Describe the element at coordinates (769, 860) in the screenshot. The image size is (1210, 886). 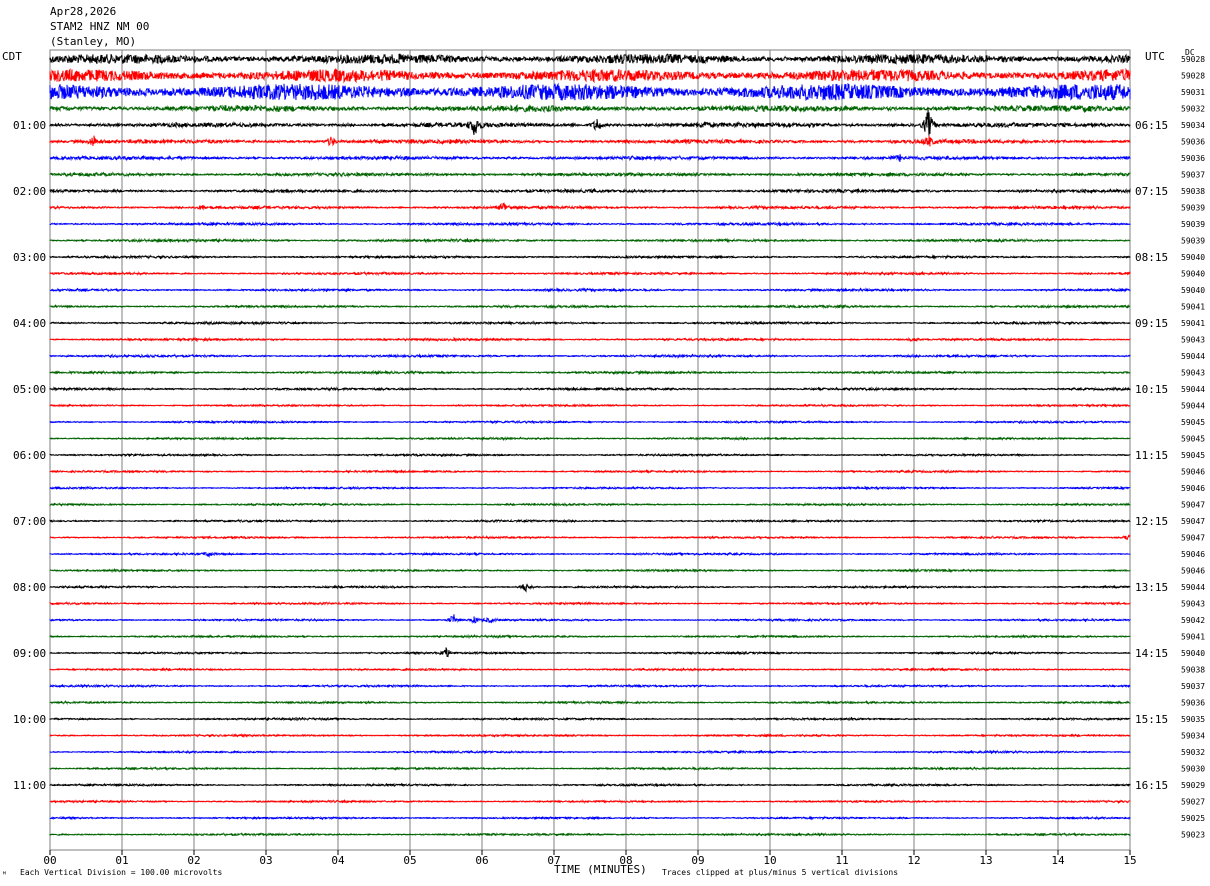
I see `x-tick-label: 10` at that location.